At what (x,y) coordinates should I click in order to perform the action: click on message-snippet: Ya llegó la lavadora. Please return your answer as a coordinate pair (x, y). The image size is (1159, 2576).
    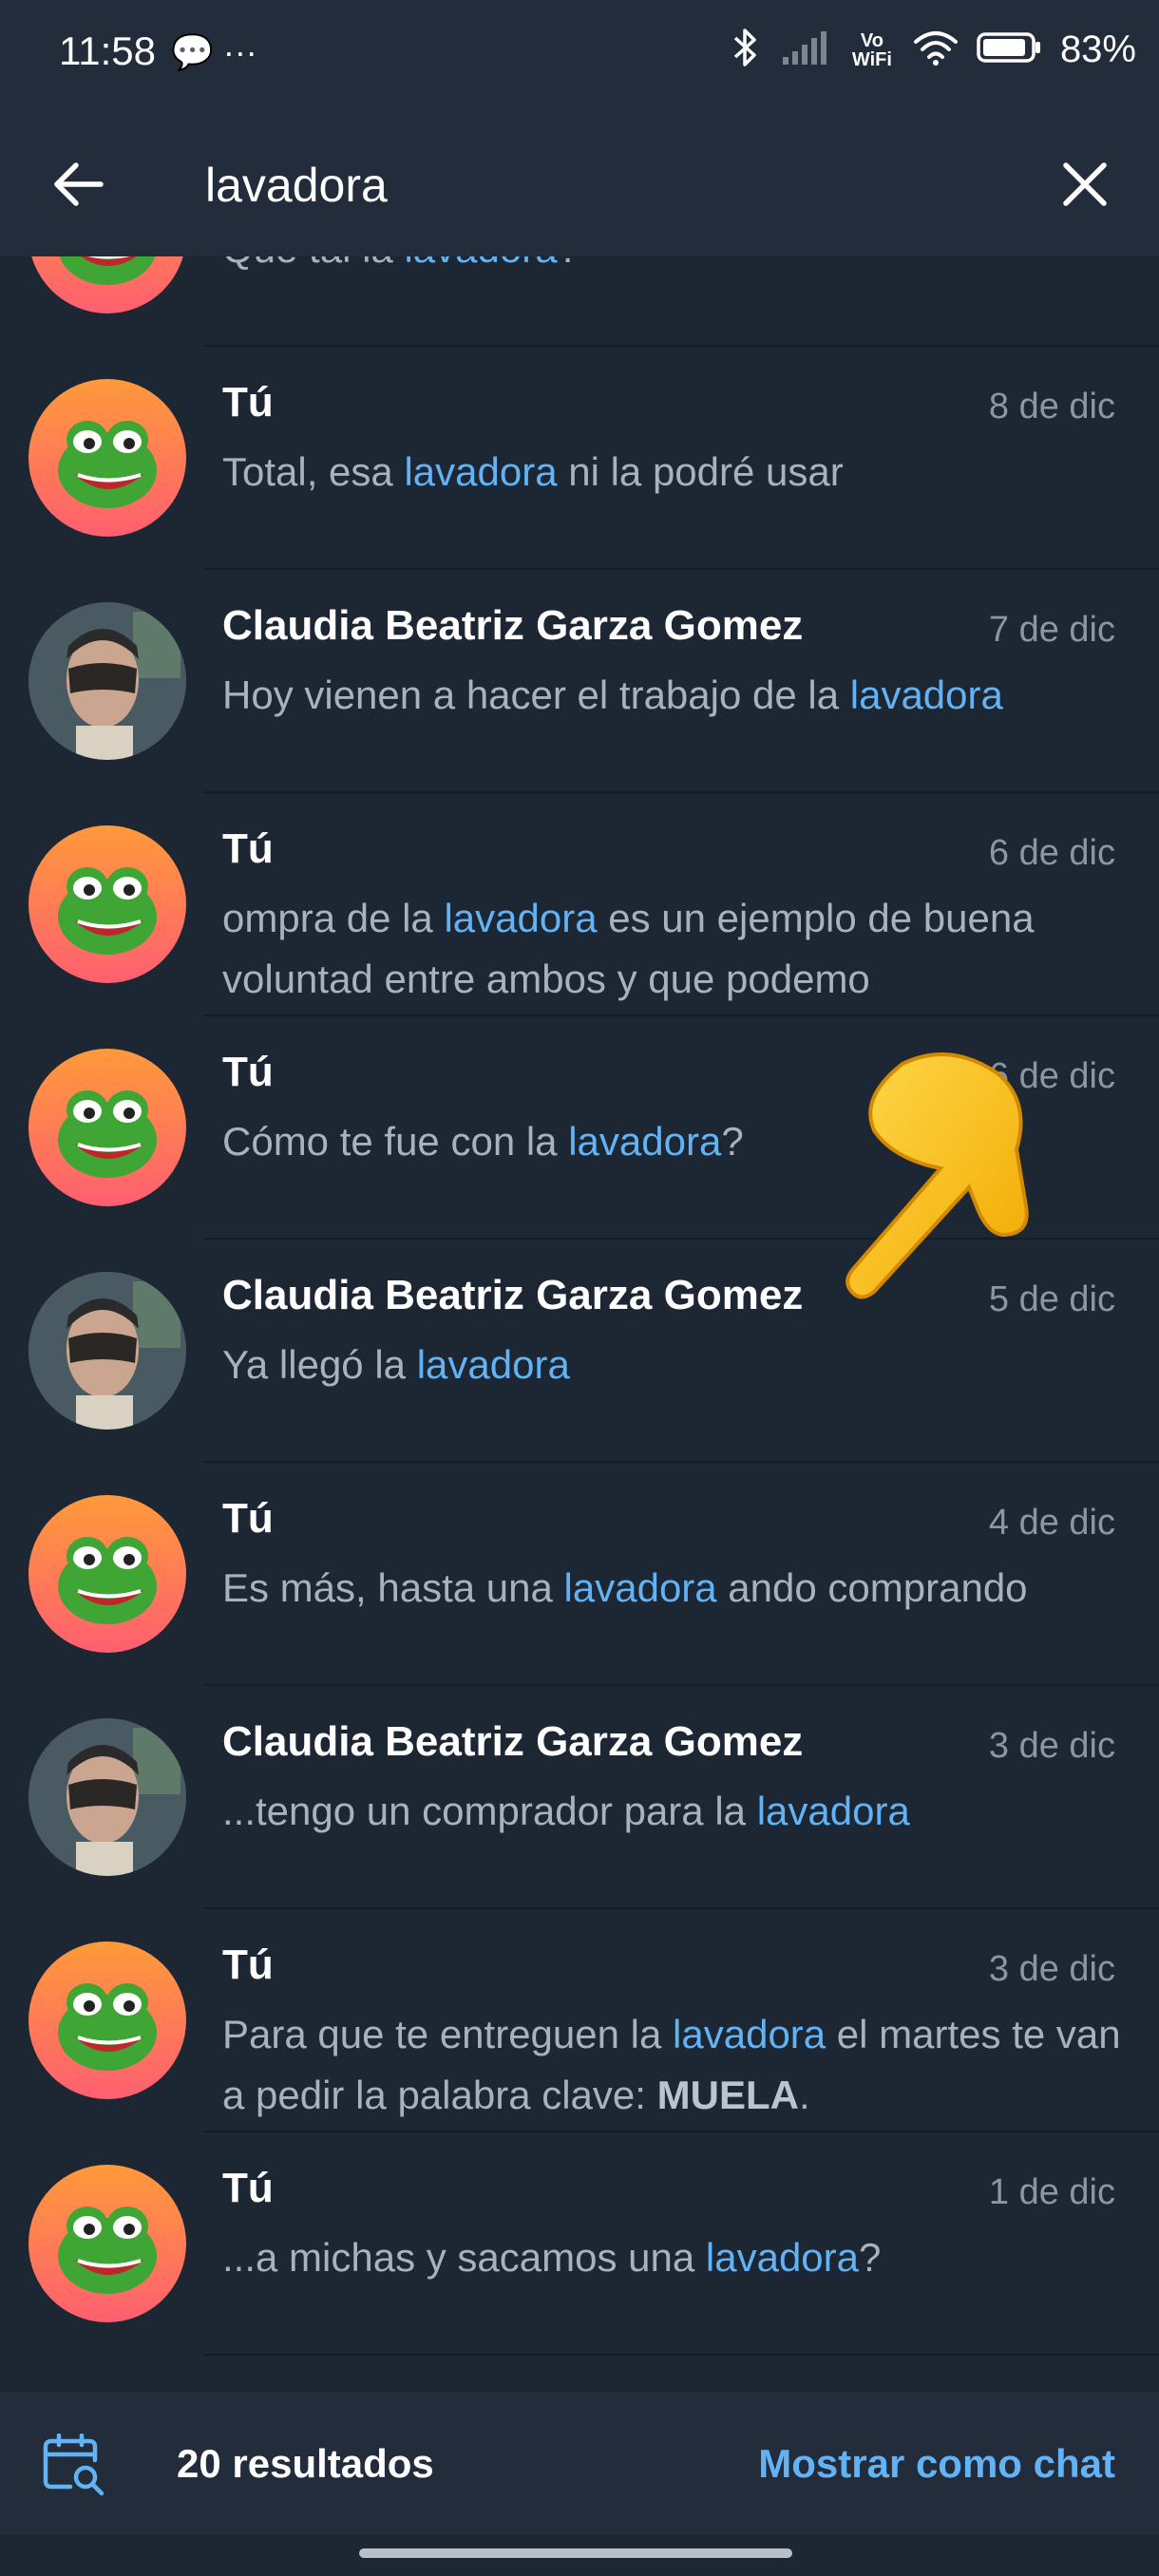
    Looking at the image, I should click on (673, 1365).